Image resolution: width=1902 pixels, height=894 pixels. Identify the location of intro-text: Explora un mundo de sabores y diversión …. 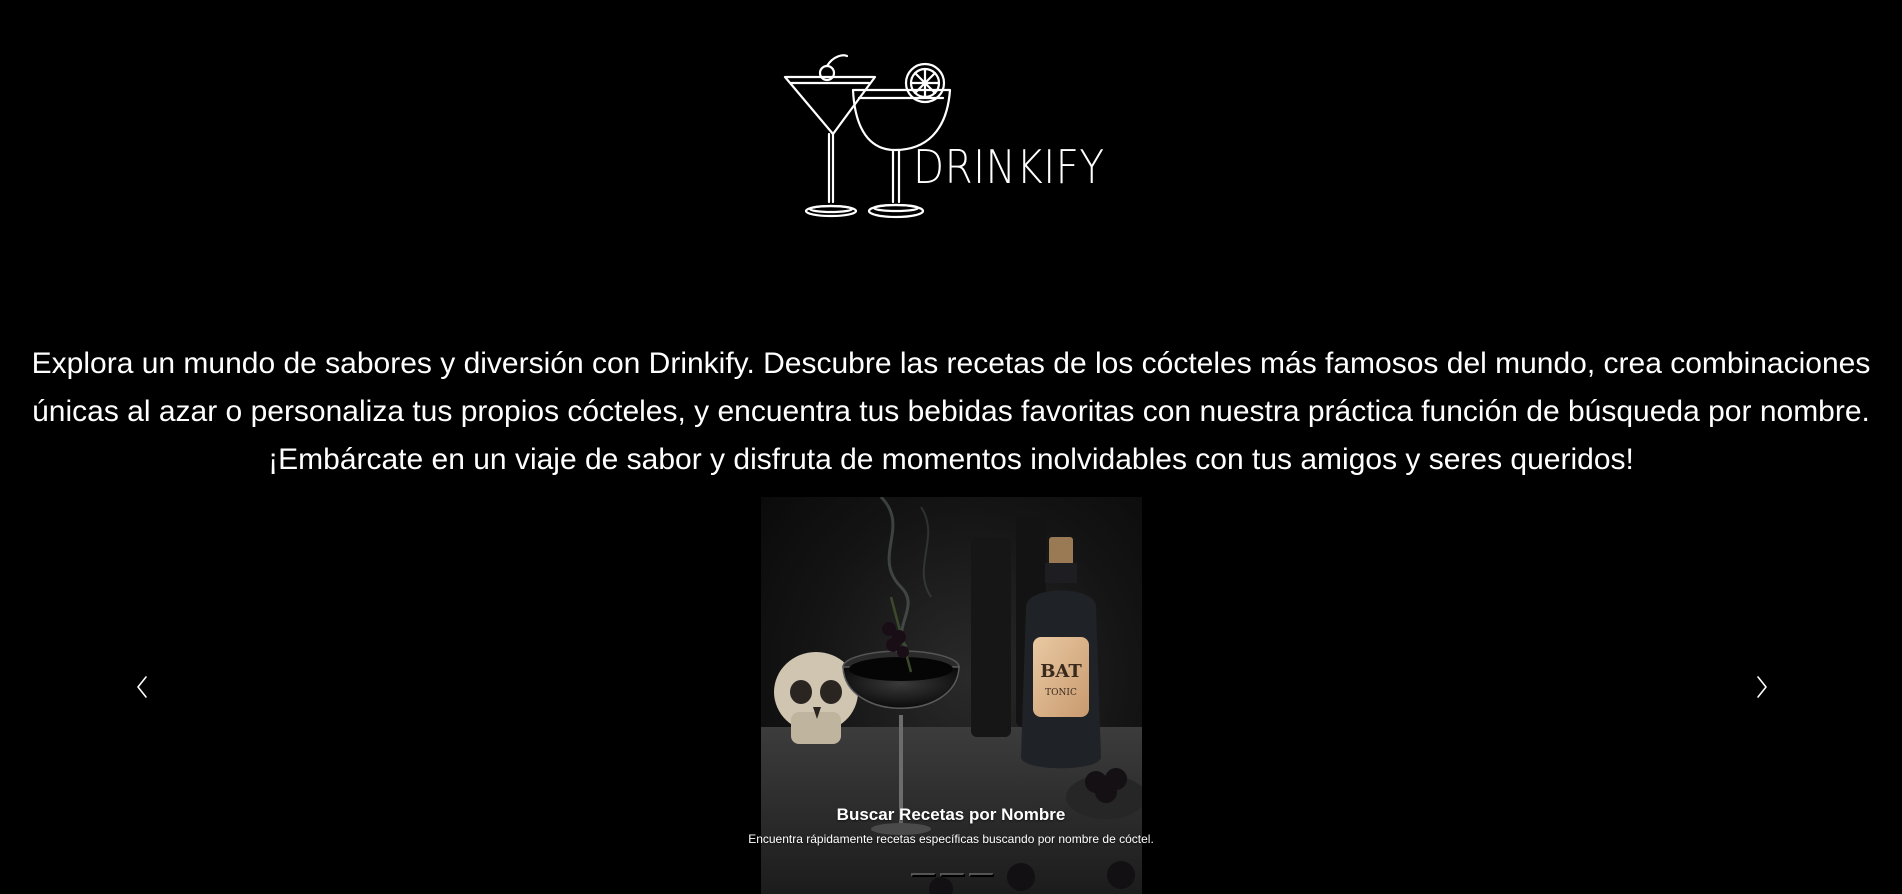
(951, 411).